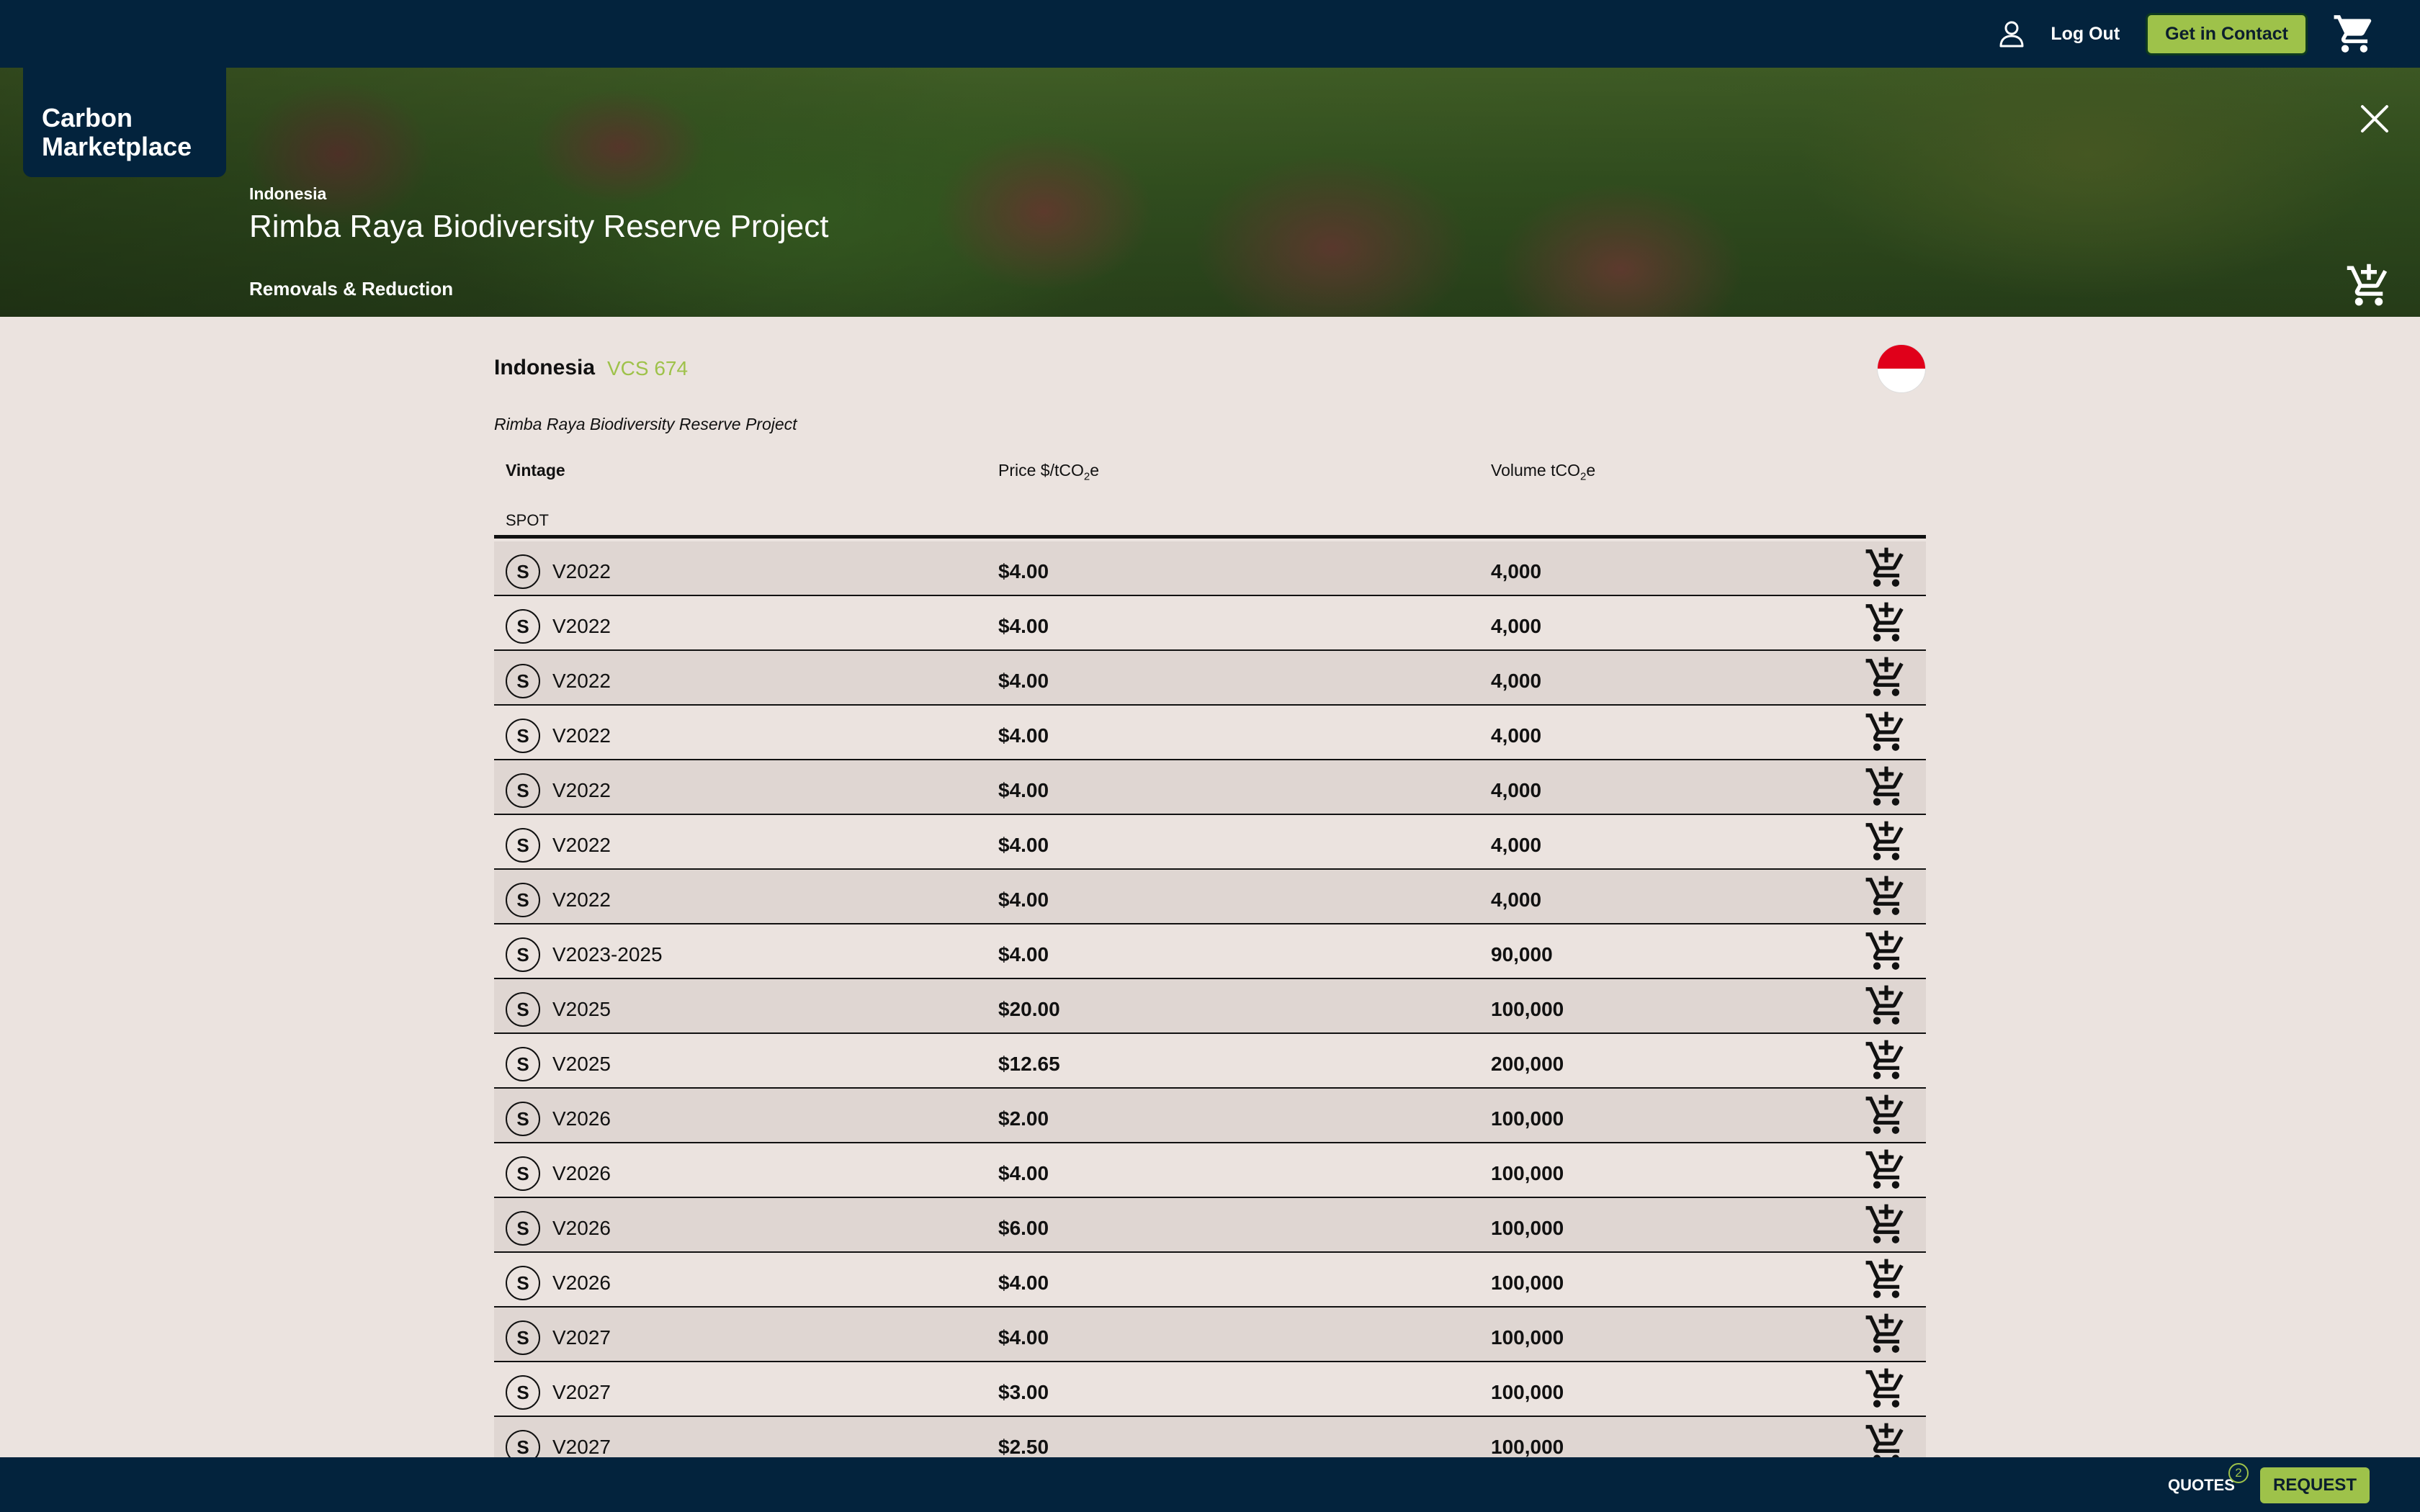  What do you see at coordinates (1029, 1064) in the screenshot?
I see `price-cell: $12.65` at bounding box center [1029, 1064].